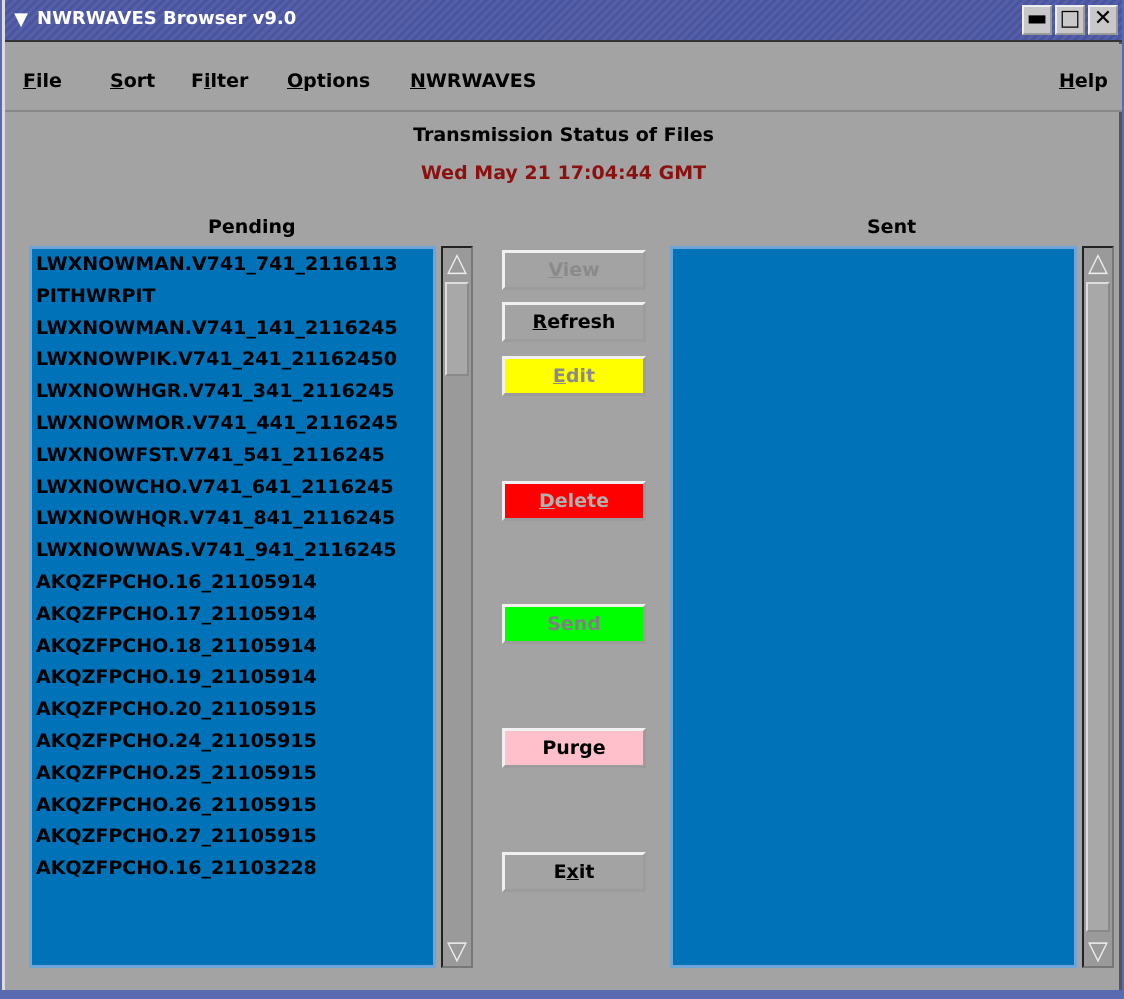 The height and width of the screenshot is (999, 1124). I want to click on list-item: AKQZFPCHO.18_21105914, so click(232, 647).